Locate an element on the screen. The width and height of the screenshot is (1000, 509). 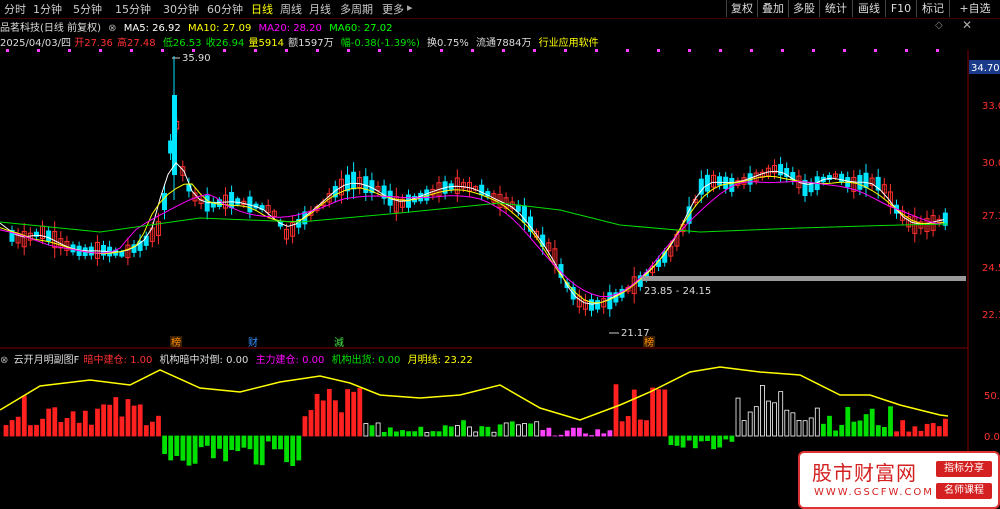
legend-main-build: 主力建仓: 0.00 is located at coordinates (290, 360).